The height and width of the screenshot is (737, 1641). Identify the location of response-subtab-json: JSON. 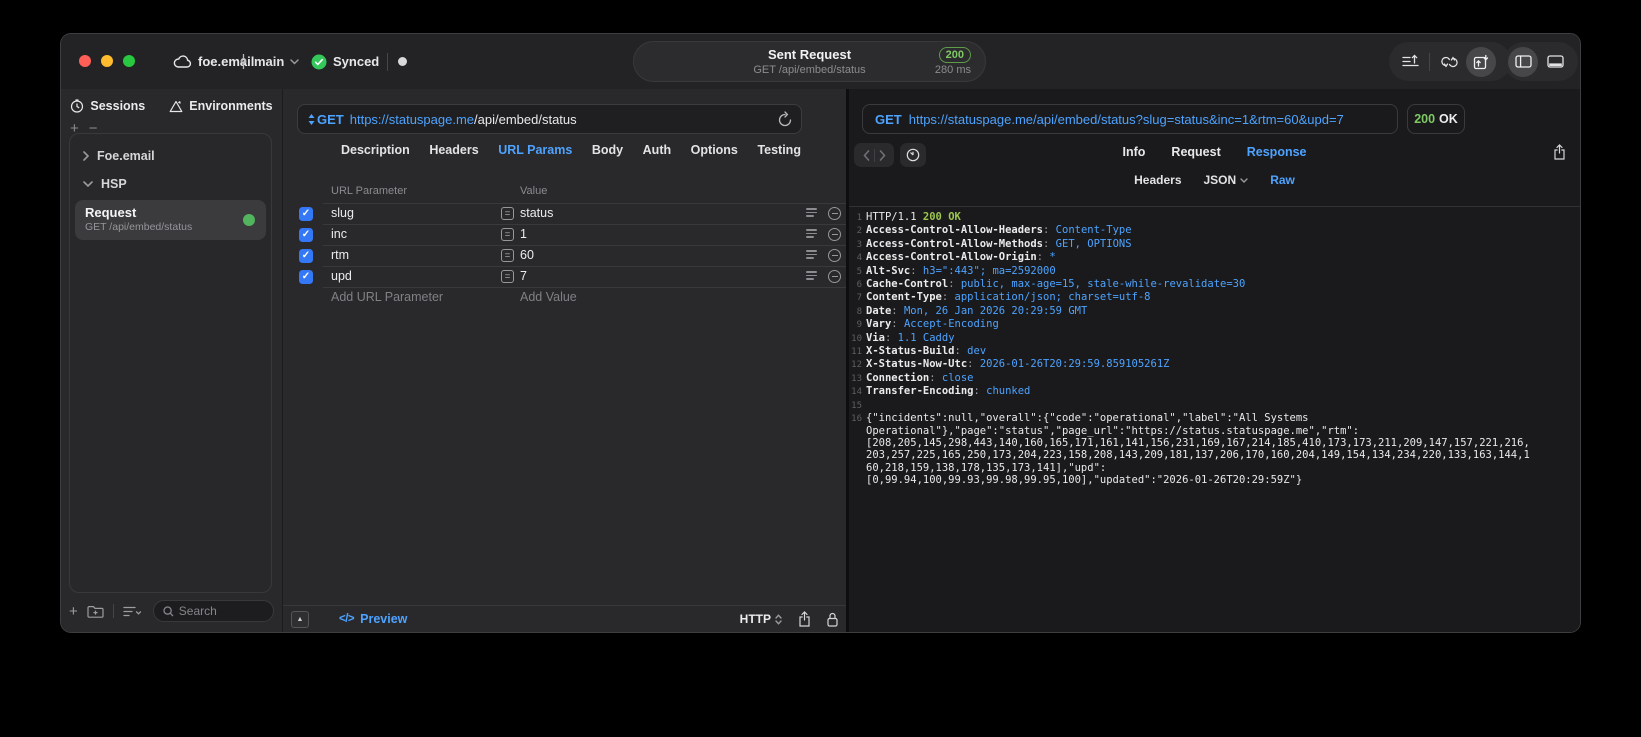
(1226, 180).